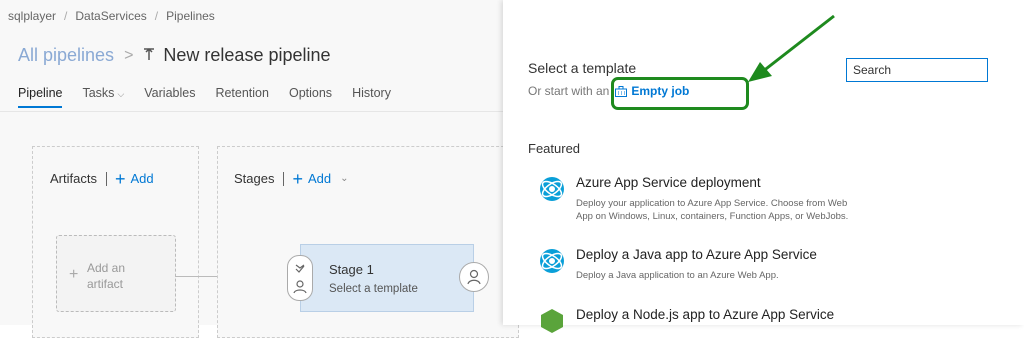  What do you see at coordinates (371, 97) in the screenshot?
I see `tab-history: History` at bounding box center [371, 97].